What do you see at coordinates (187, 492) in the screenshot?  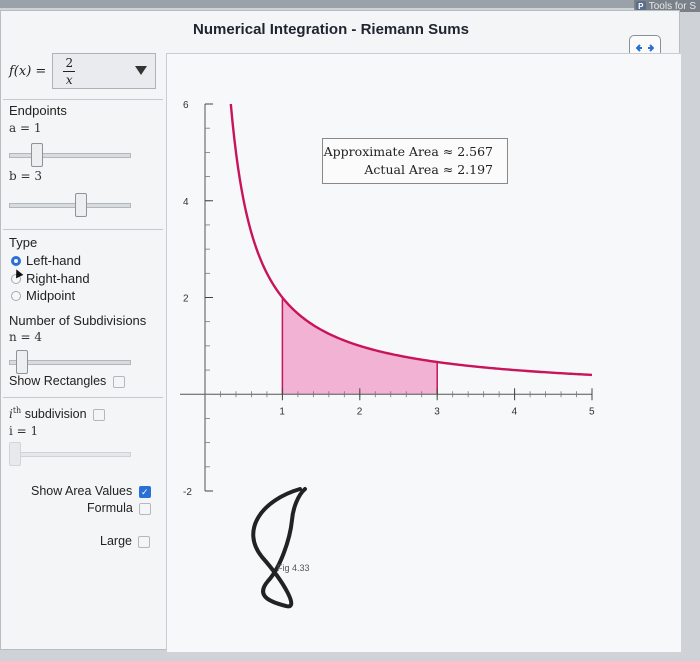 I see `y-tick-label: -2` at bounding box center [187, 492].